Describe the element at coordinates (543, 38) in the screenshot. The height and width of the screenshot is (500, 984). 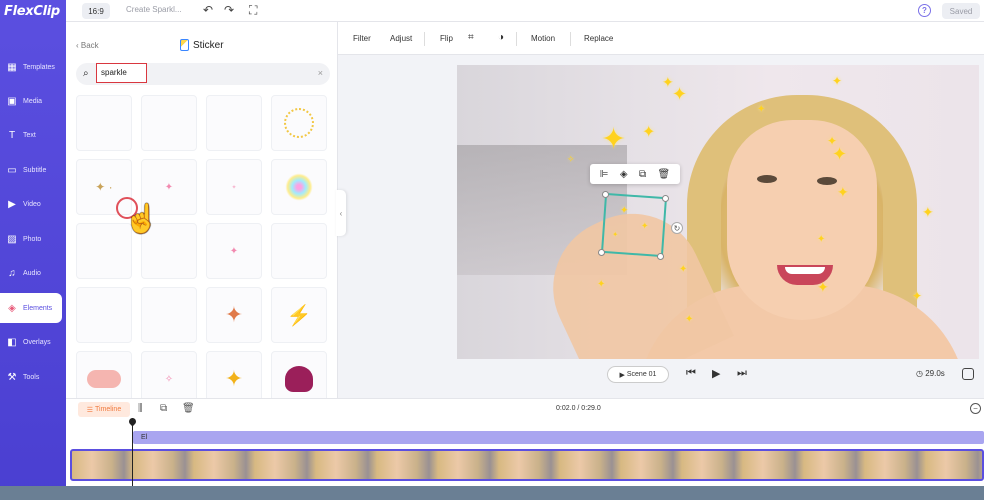
I see `motion-button: Motion` at that location.